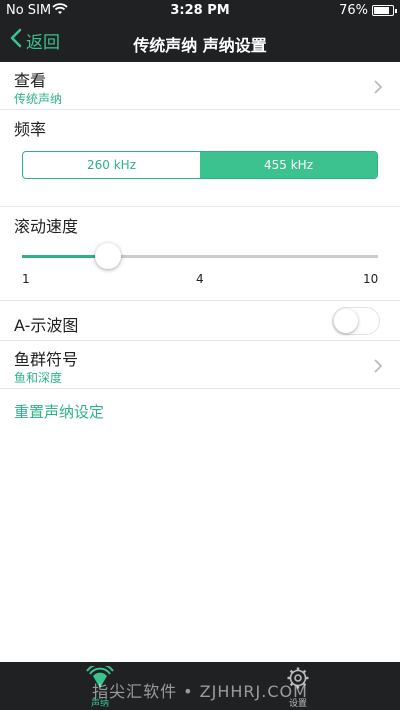 This screenshot has width=400, height=710. Describe the element at coordinates (46, 359) in the screenshot. I see `fish-symbol-label: 鱼群符号` at that location.